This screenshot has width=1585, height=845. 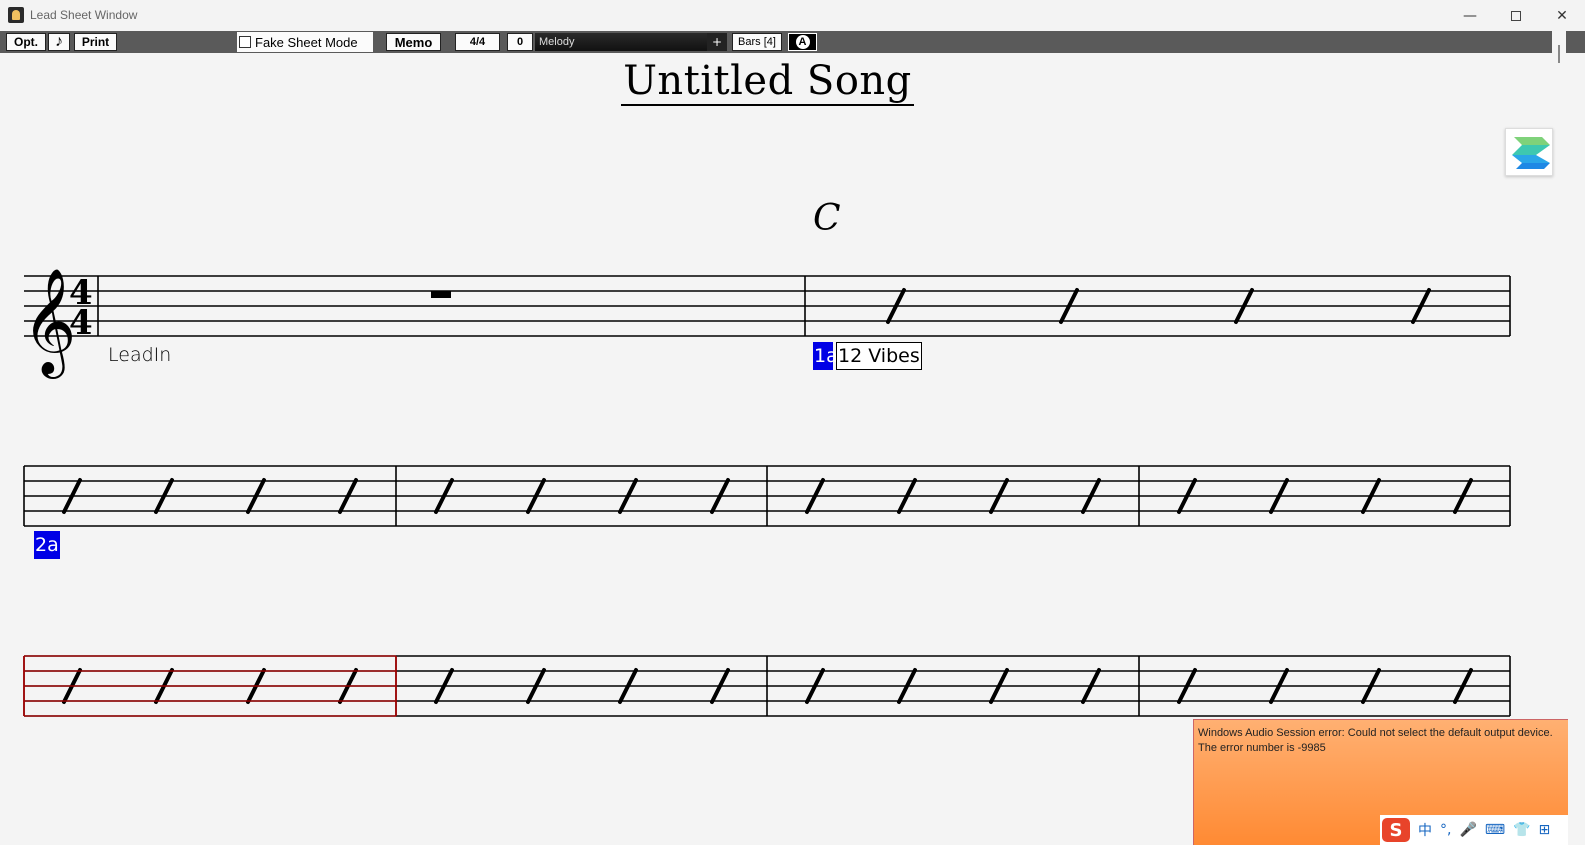 What do you see at coordinates (1521, 830) in the screenshot?
I see `ime-skin-icon: 👕` at bounding box center [1521, 830].